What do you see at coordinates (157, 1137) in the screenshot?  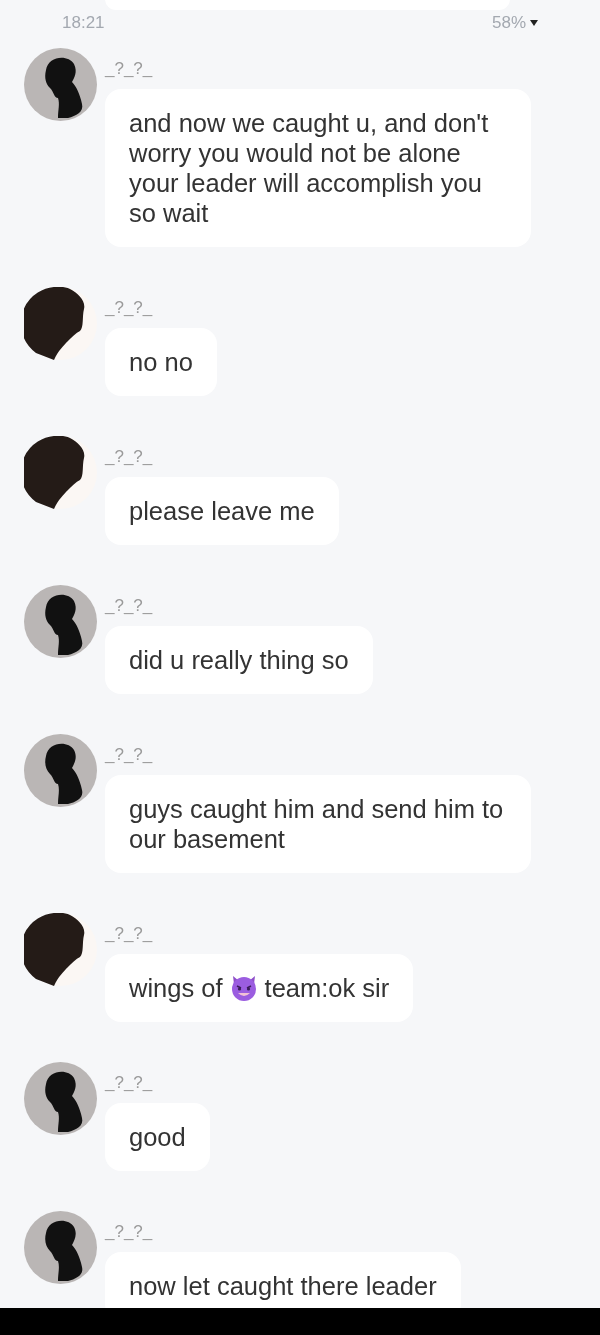 I see `message-bubble: good` at bounding box center [157, 1137].